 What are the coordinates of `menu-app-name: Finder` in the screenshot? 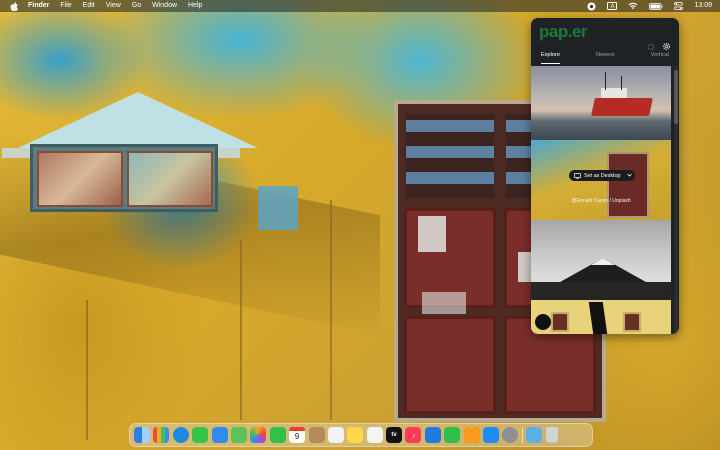 It's located at (38, 6).